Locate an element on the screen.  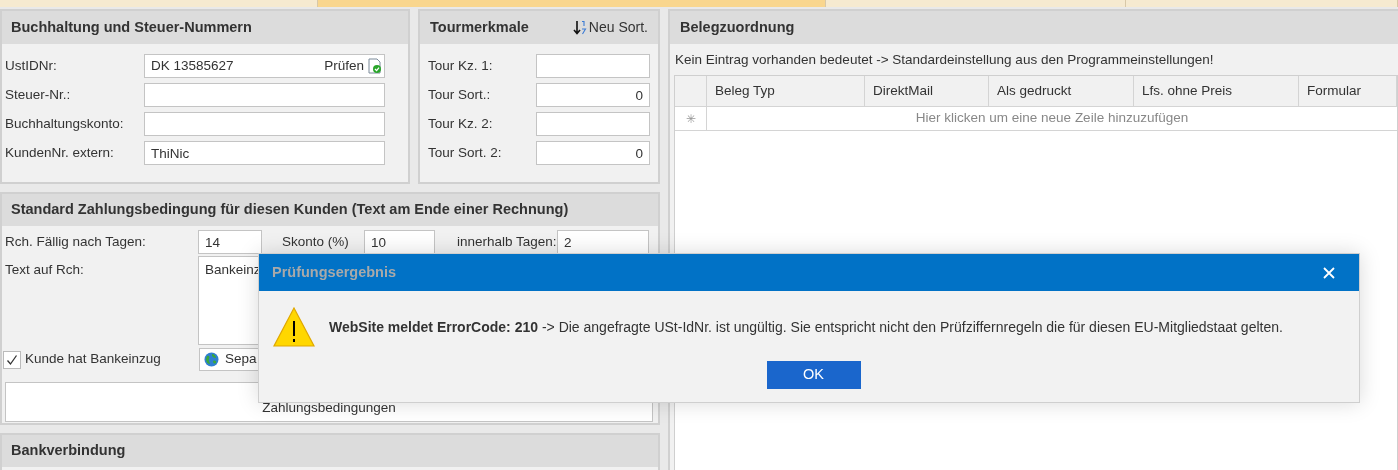
checkbox is located at coordinates (12, 359).